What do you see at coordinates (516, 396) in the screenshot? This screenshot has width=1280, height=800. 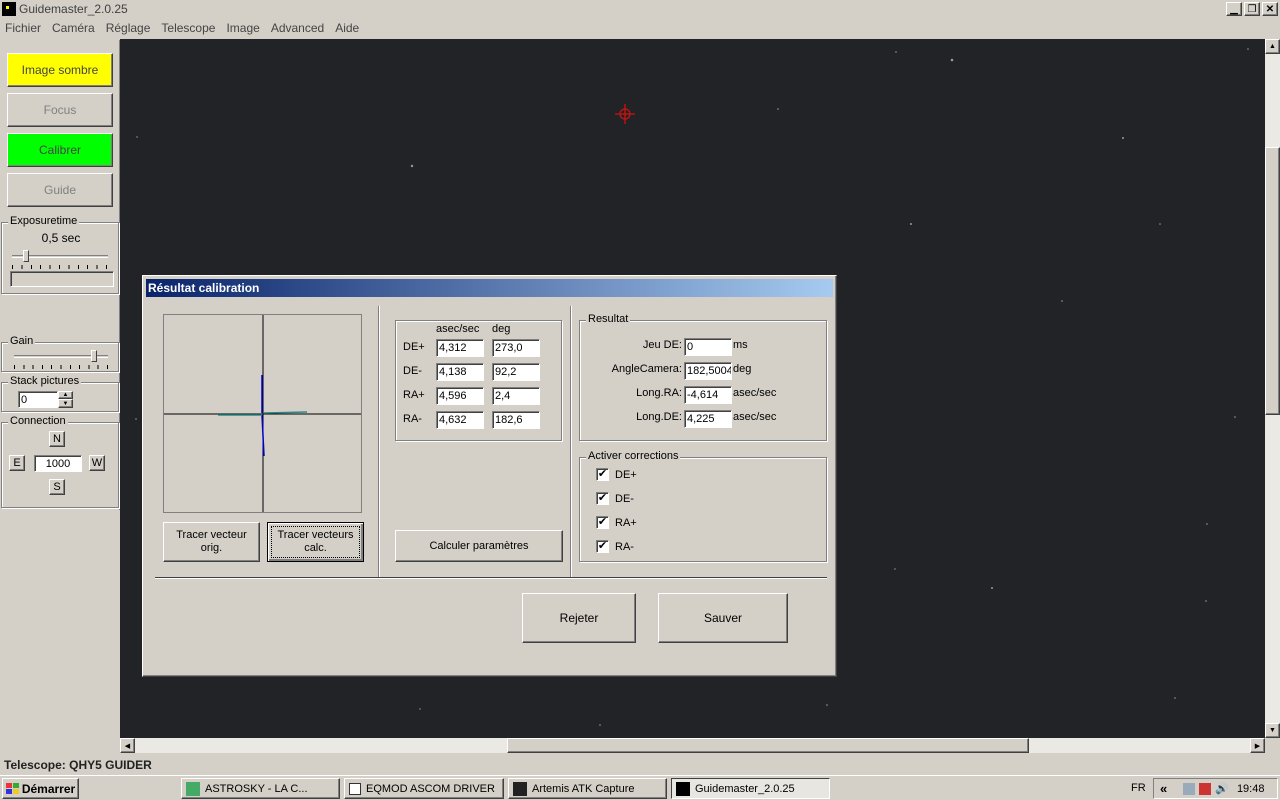 I see `ra-plus-deg-field: 2,4` at bounding box center [516, 396].